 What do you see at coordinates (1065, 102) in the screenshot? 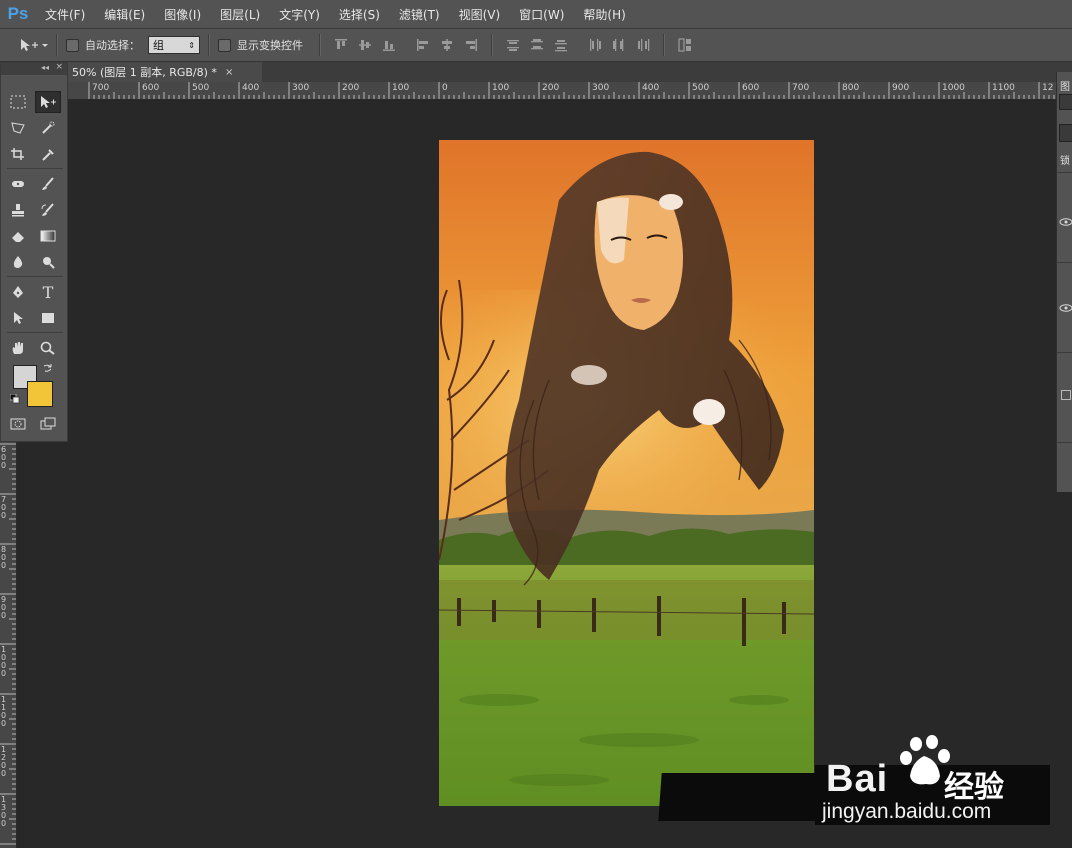
I see `search-icon` at bounding box center [1065, 102].